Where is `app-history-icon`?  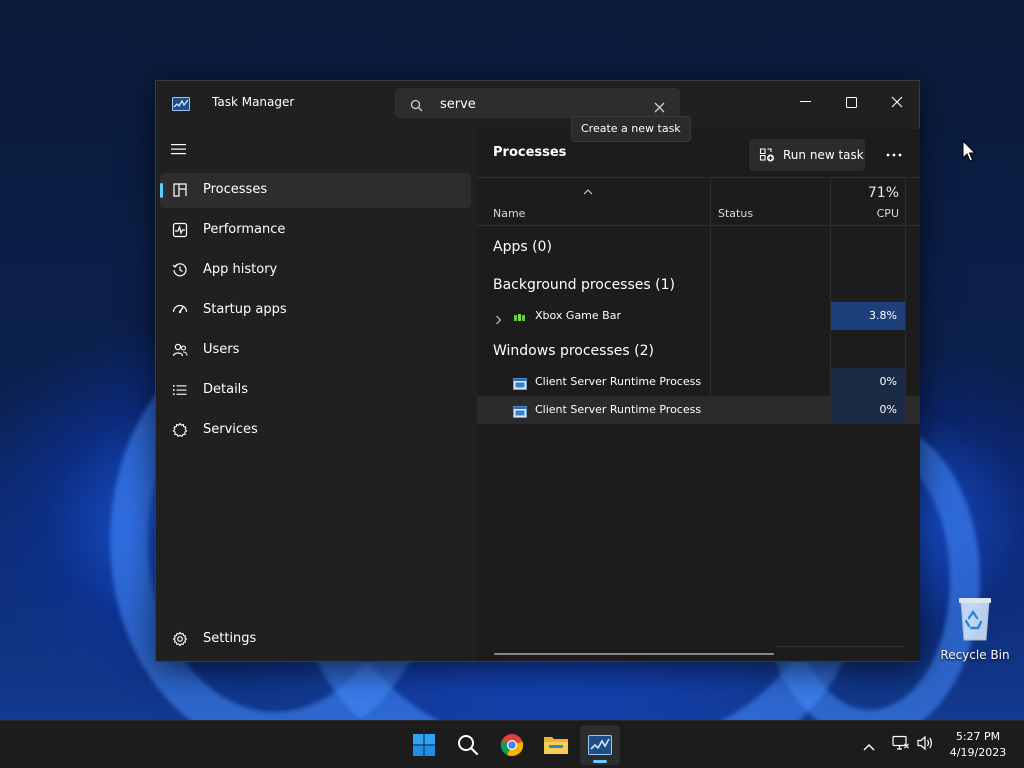
app-history-icon is located at coordinates (179, 270).